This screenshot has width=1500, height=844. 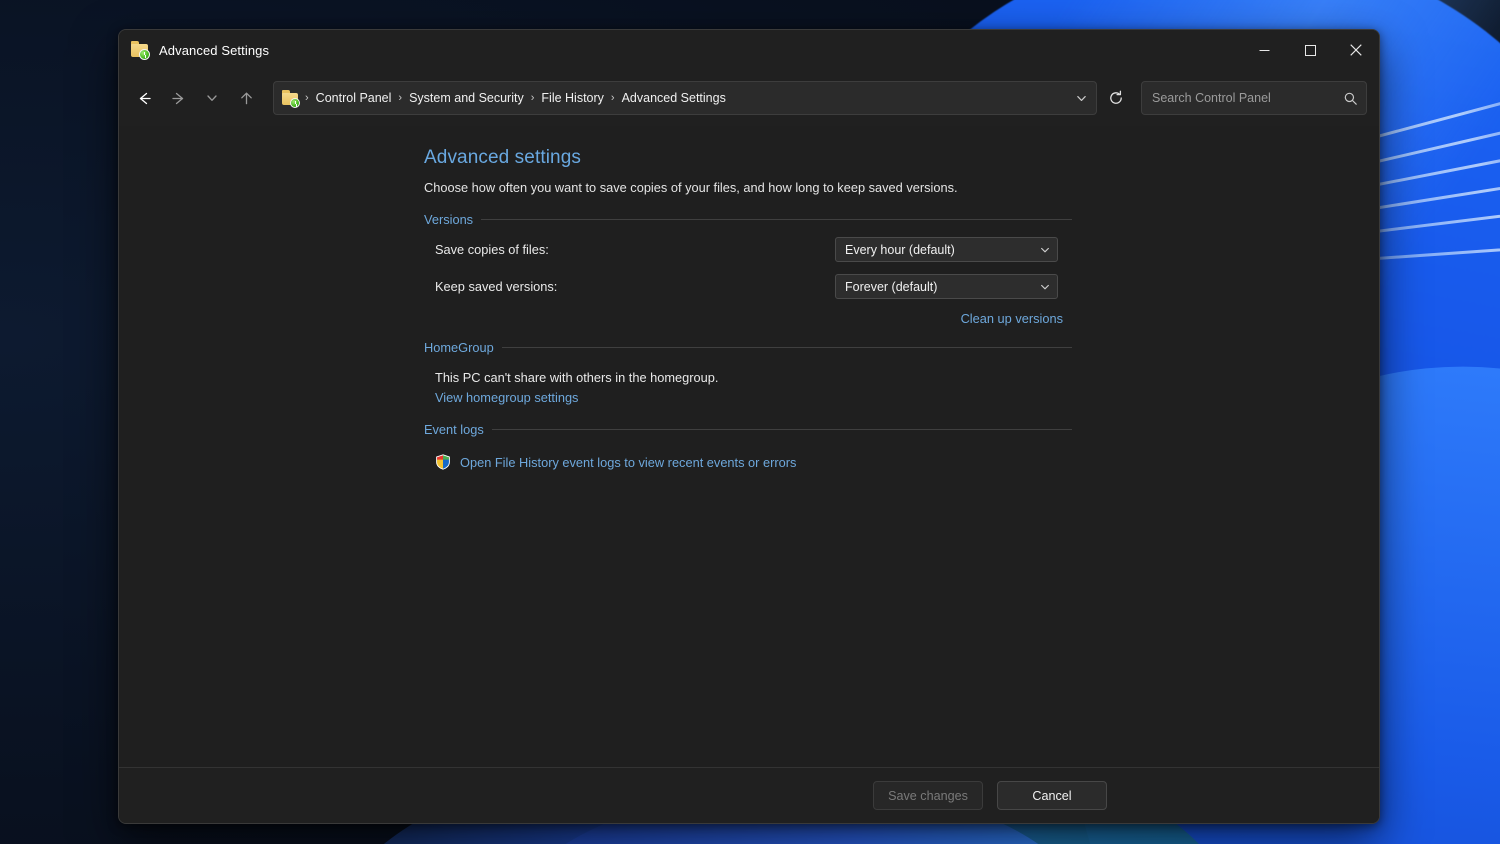 I want to click on event-logs-group-header: Event logs, so click(x=748, y=429).